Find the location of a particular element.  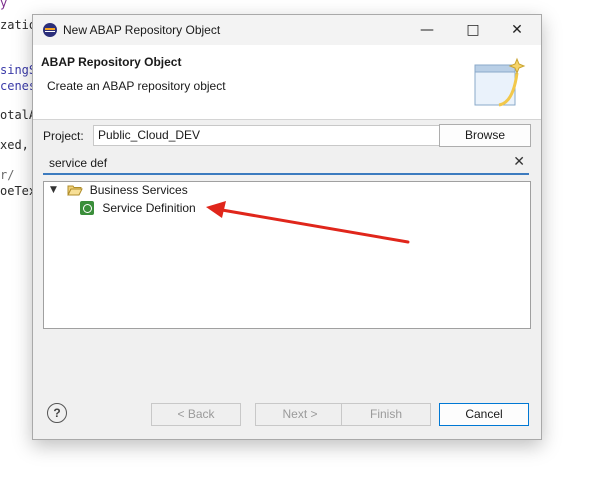

chevron-down-icon: ▼ is located at coordinates (56, 190).